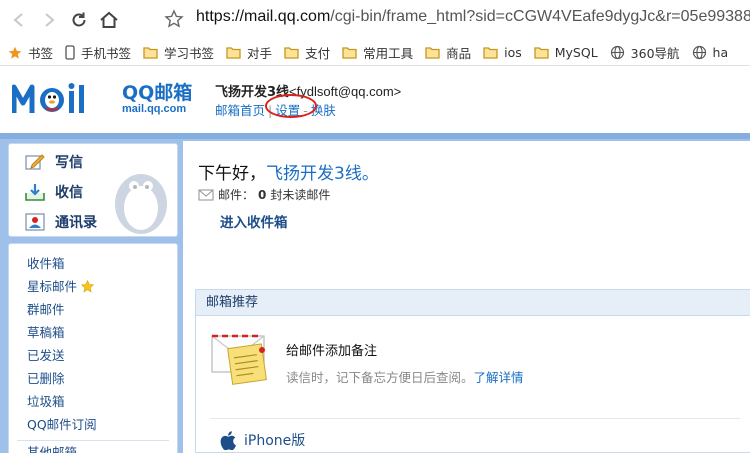 The width and height of the screenshot is (750, 453). Describe the element at coordinates (318, 53) in the screenshot. I see `bookmark-label: 支付` at that location.